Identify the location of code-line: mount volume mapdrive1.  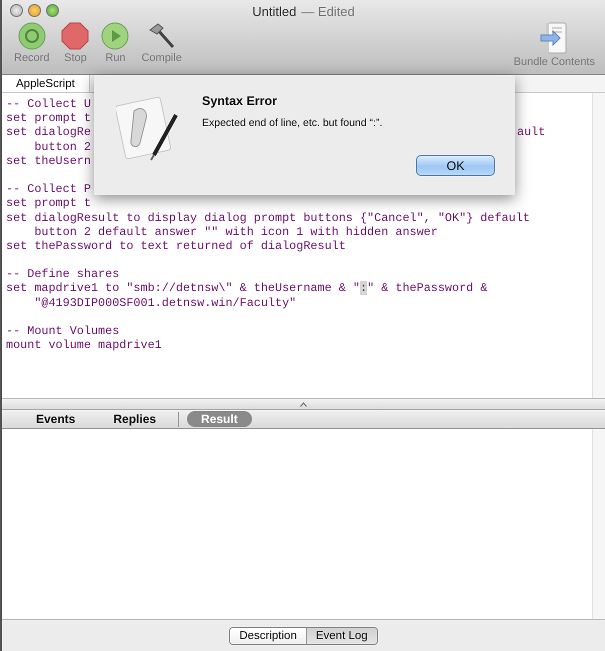
(84, 345).